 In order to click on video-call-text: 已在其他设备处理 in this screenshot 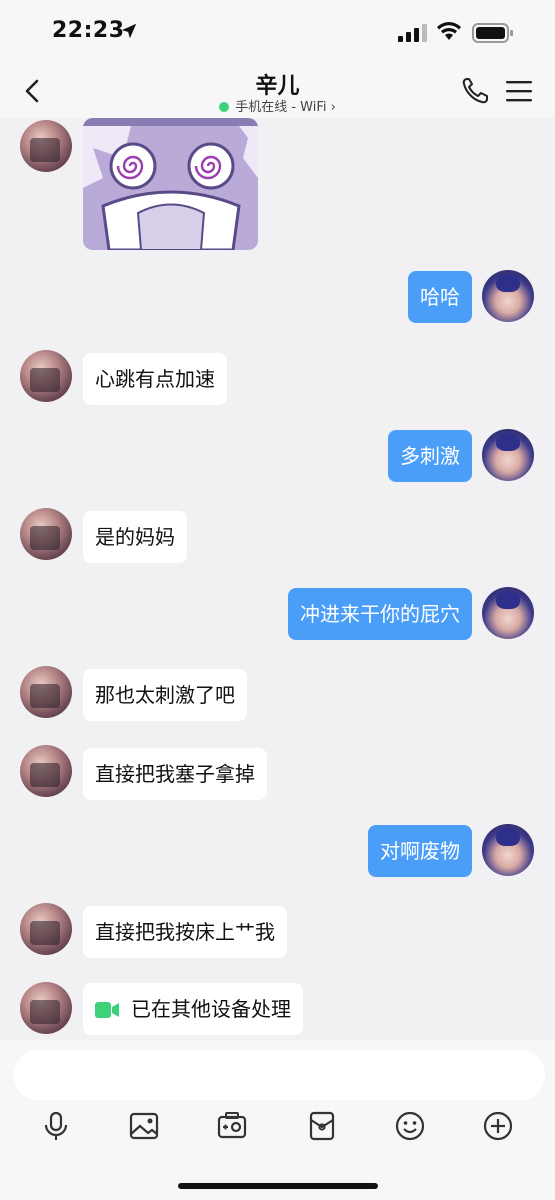, I will do `click(211, 1009)`.